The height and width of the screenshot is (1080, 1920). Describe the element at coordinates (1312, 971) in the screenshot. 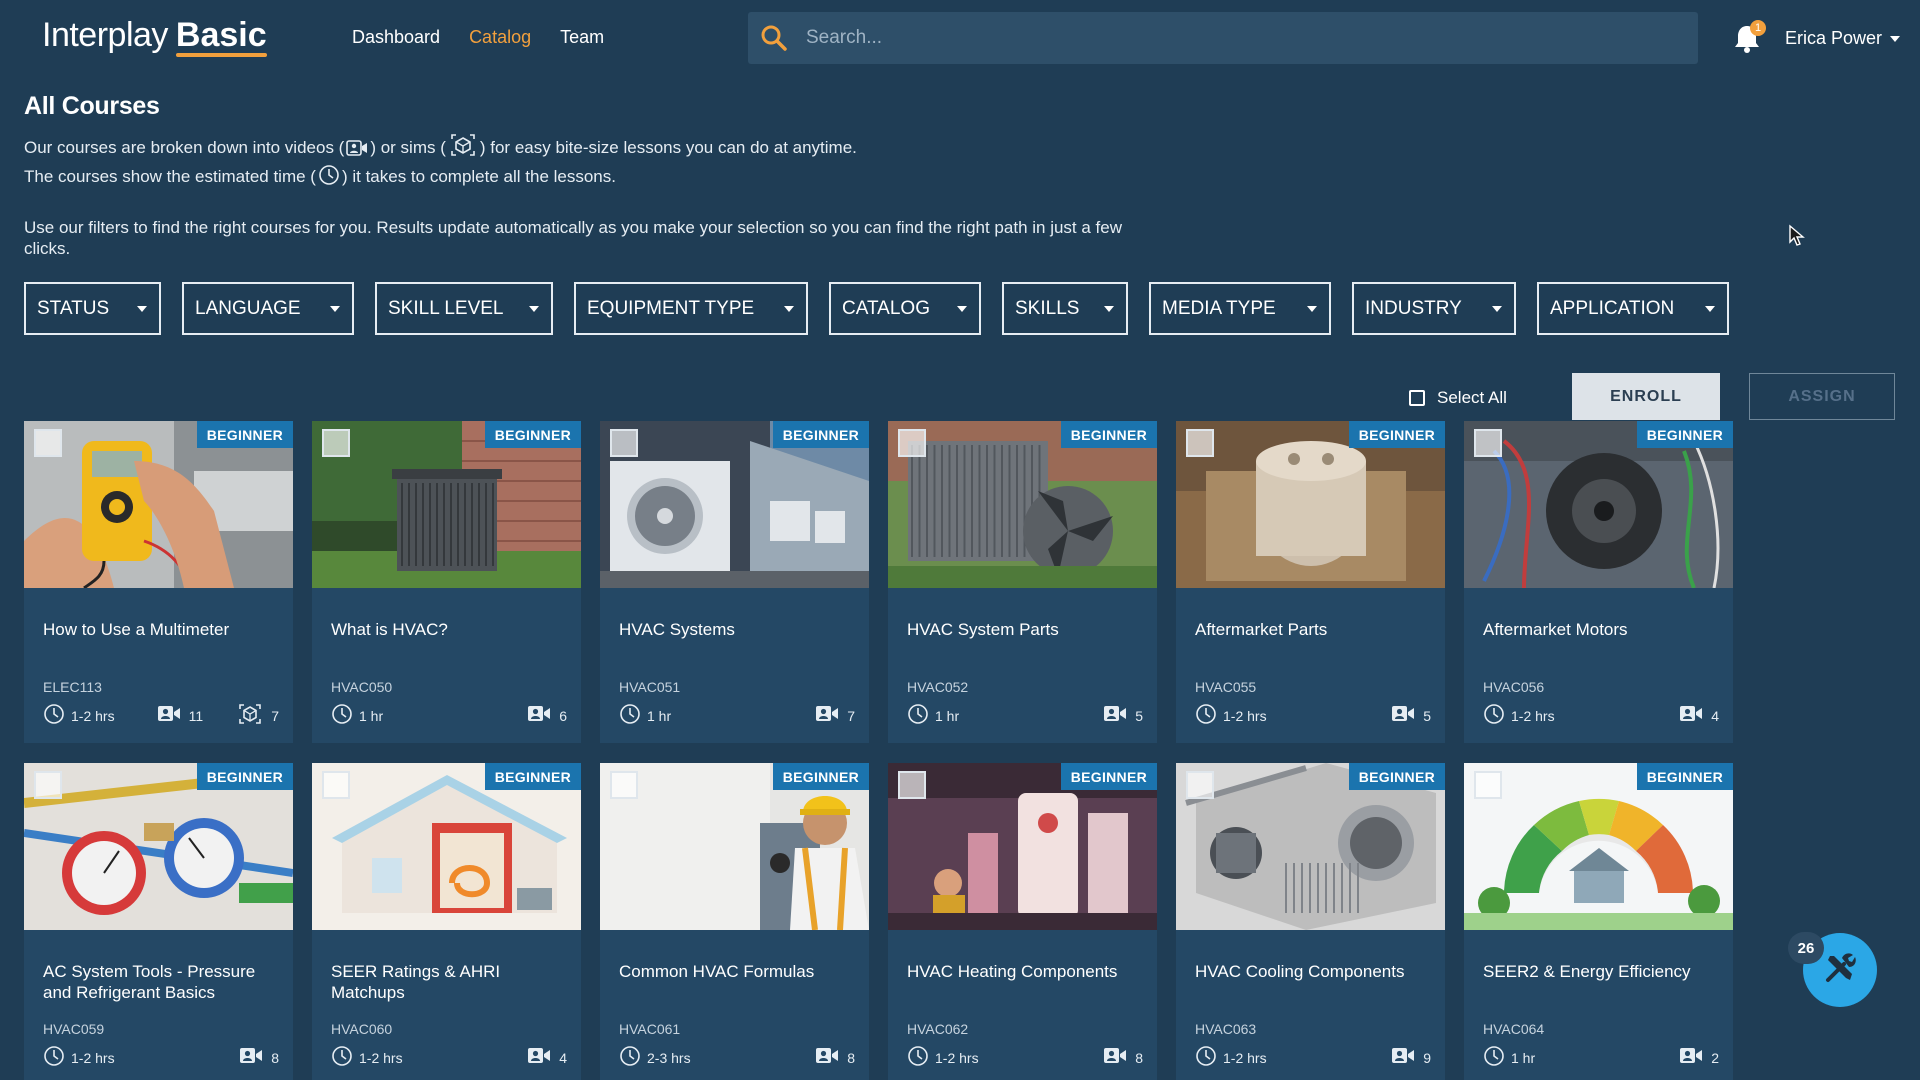

I see `course-title: HVAC Cooling Components` at that location.